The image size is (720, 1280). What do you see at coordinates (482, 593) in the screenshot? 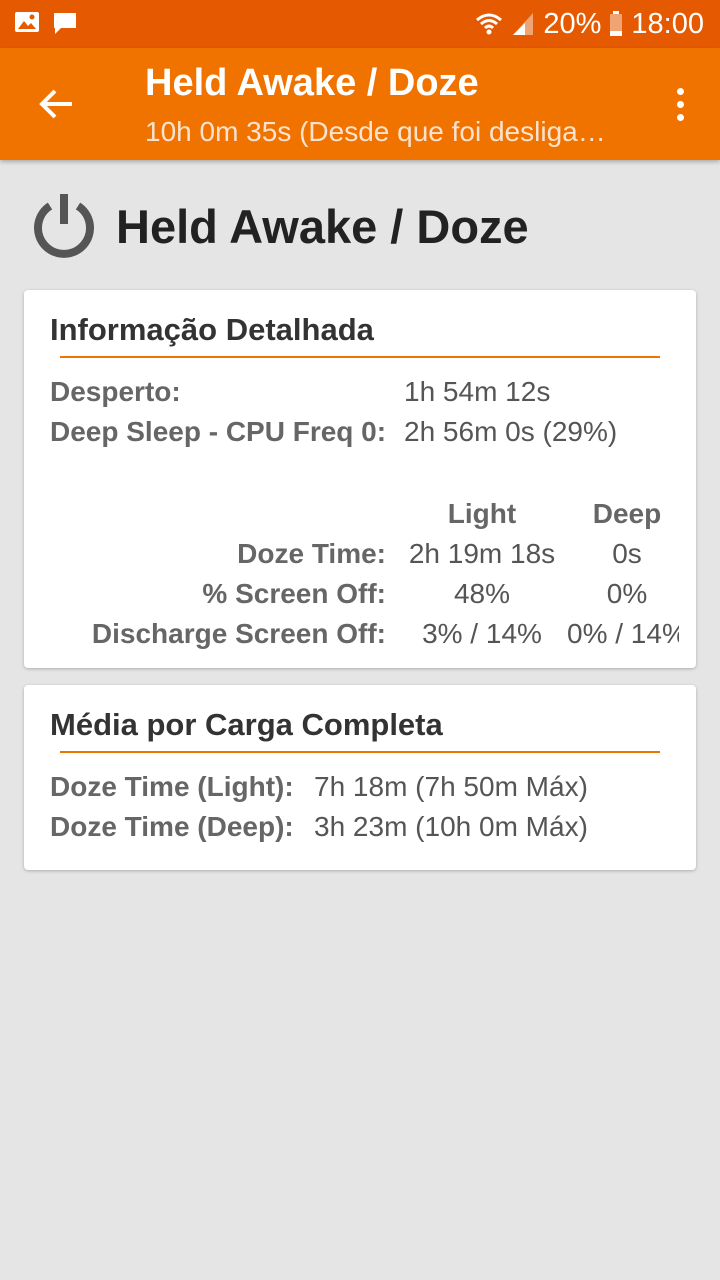
I see `screen-off-light: 48%` at bounding box center [482, 593].